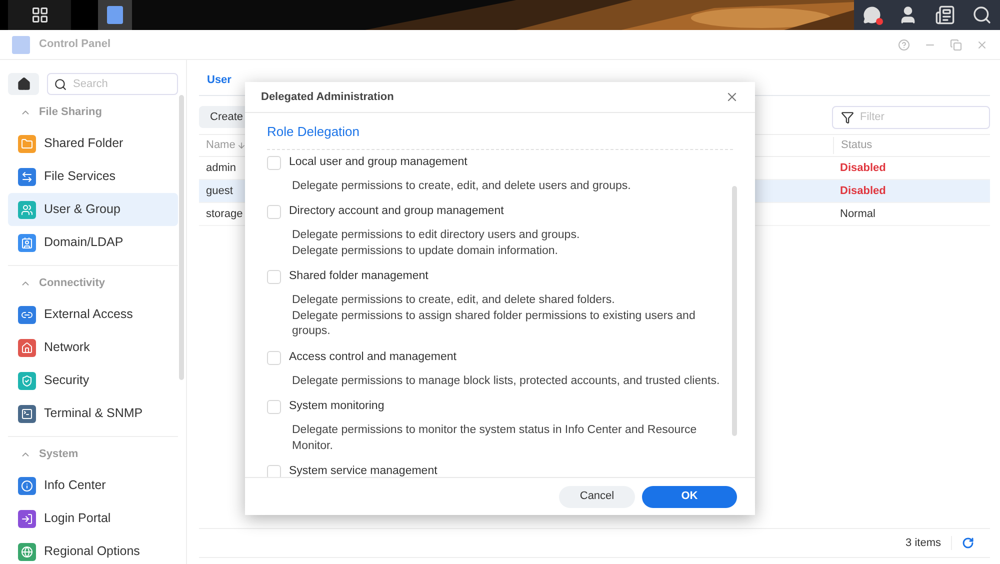 This screenshot has height=564, width=1000. What do you see at coordinates (27, 177) in the screenshot?
I see `arrows-icon` at bounding box center [27, 177].